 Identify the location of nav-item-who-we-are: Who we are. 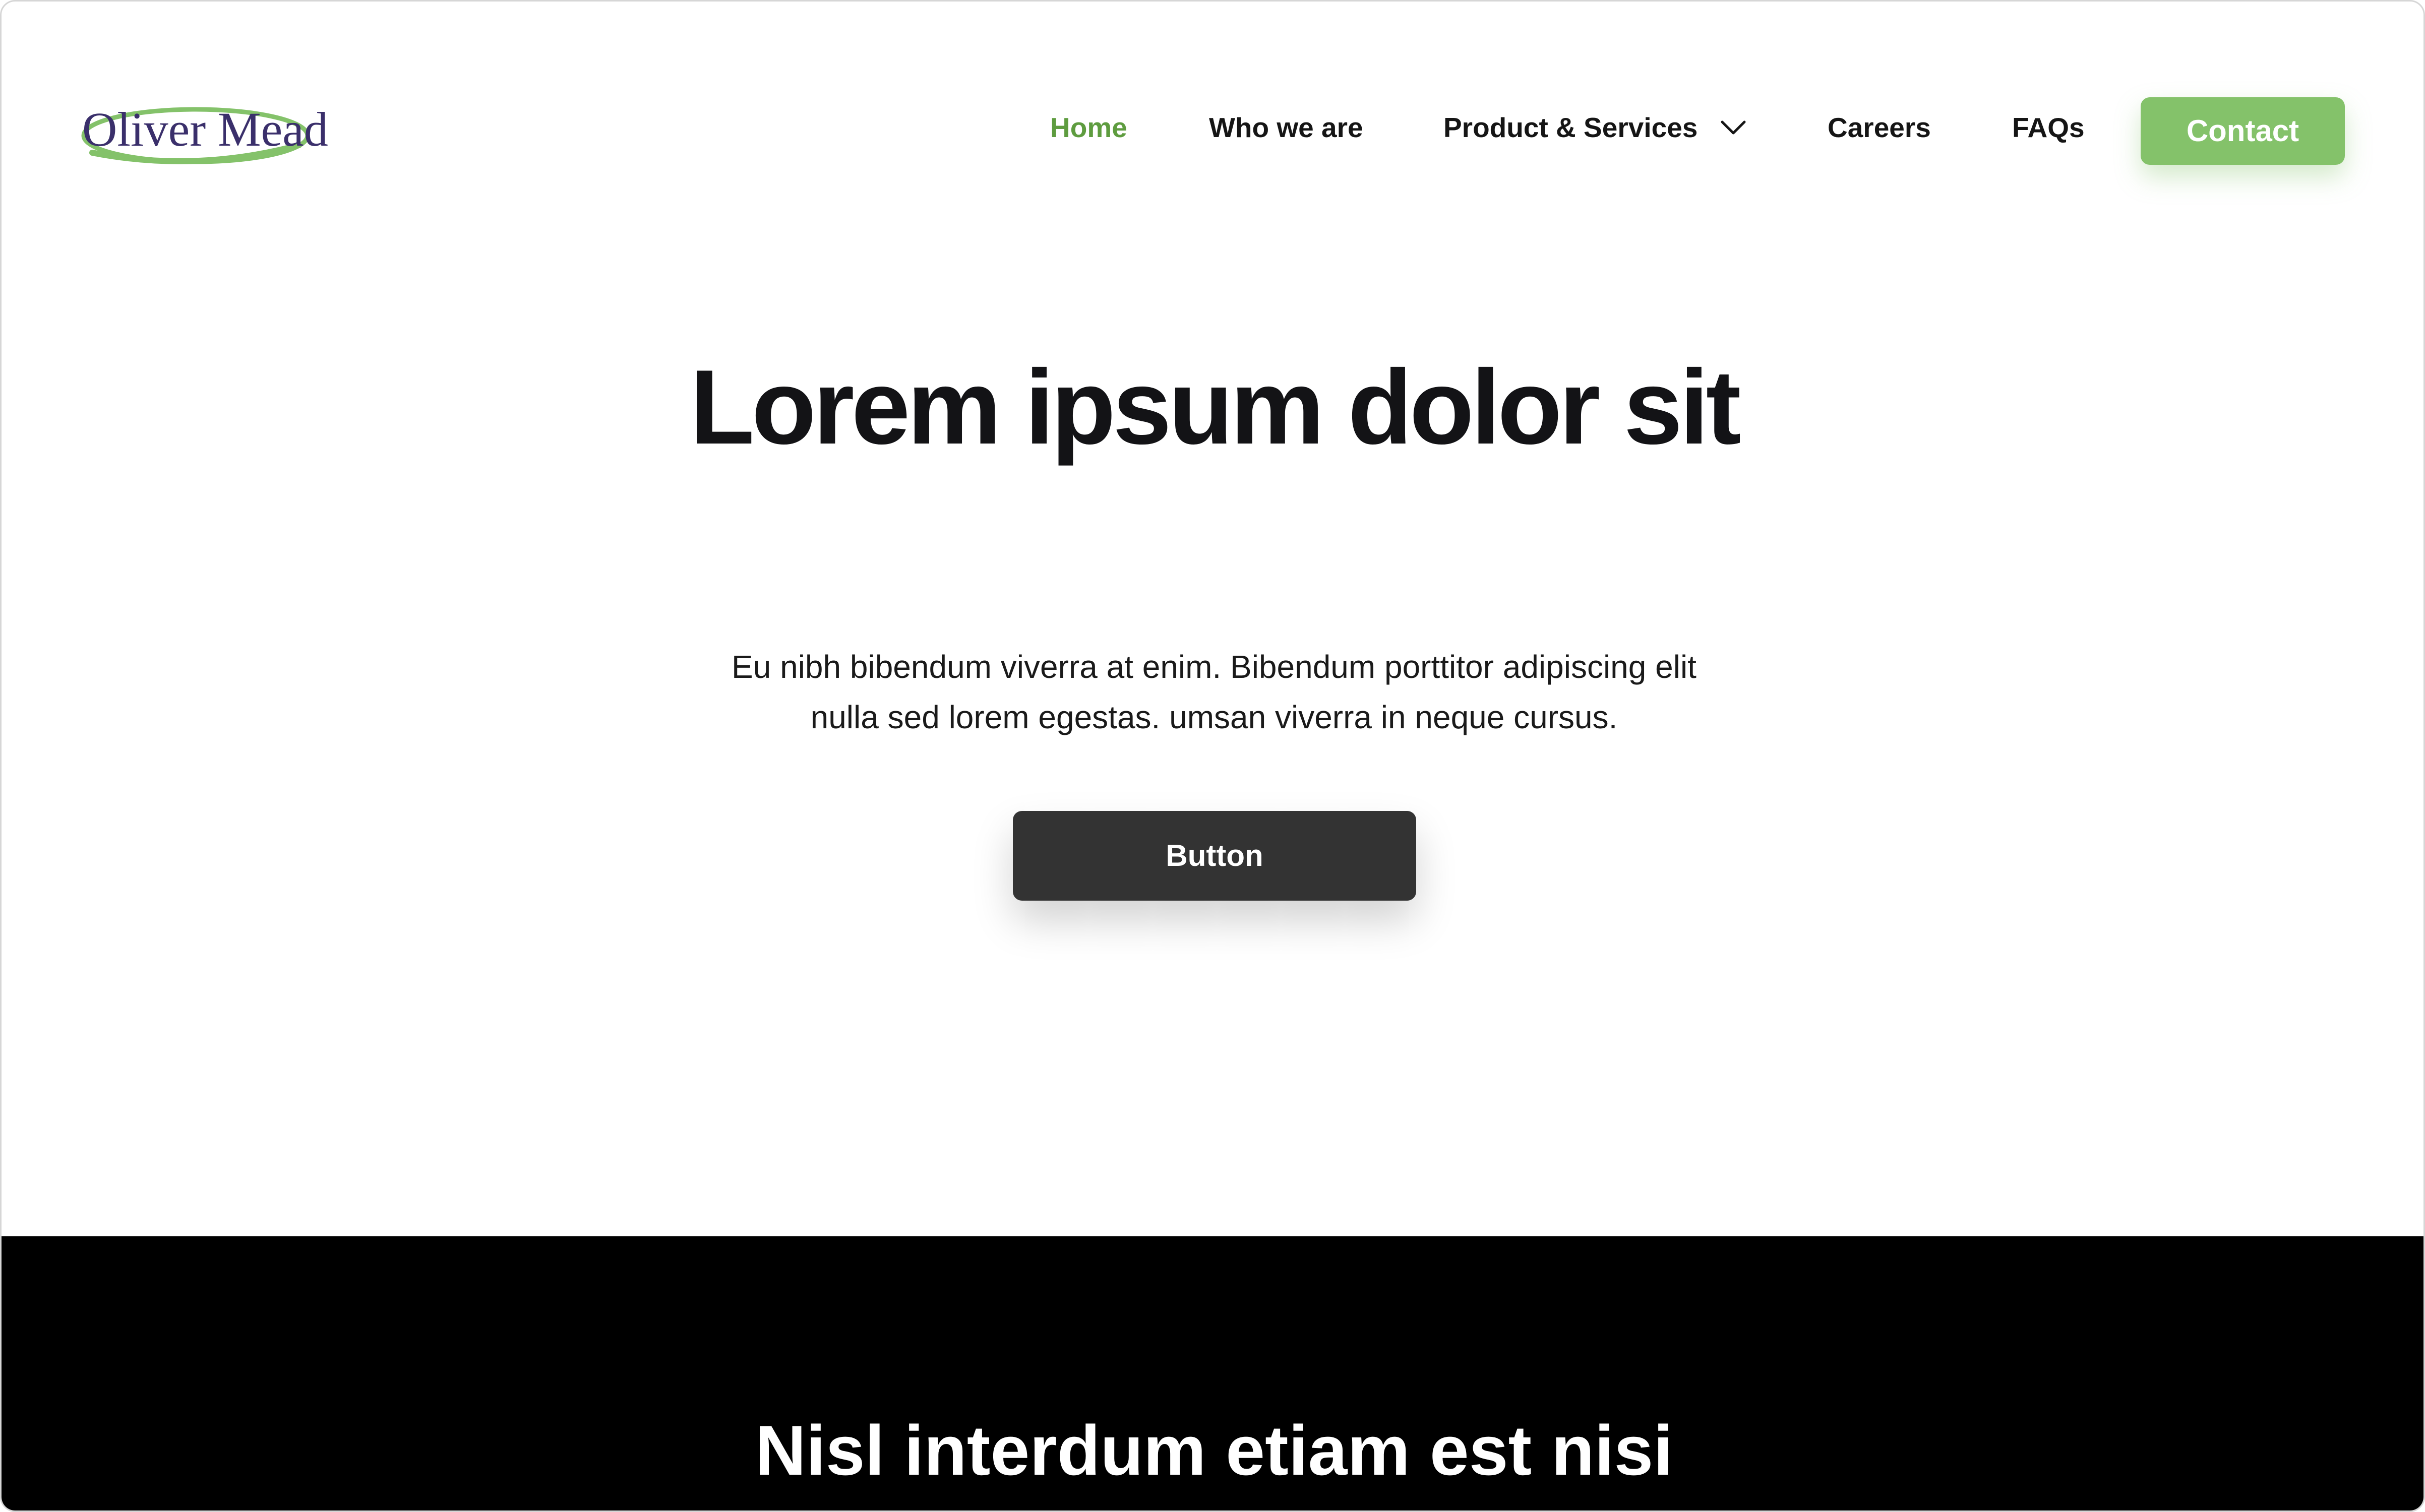
(1286, 127).